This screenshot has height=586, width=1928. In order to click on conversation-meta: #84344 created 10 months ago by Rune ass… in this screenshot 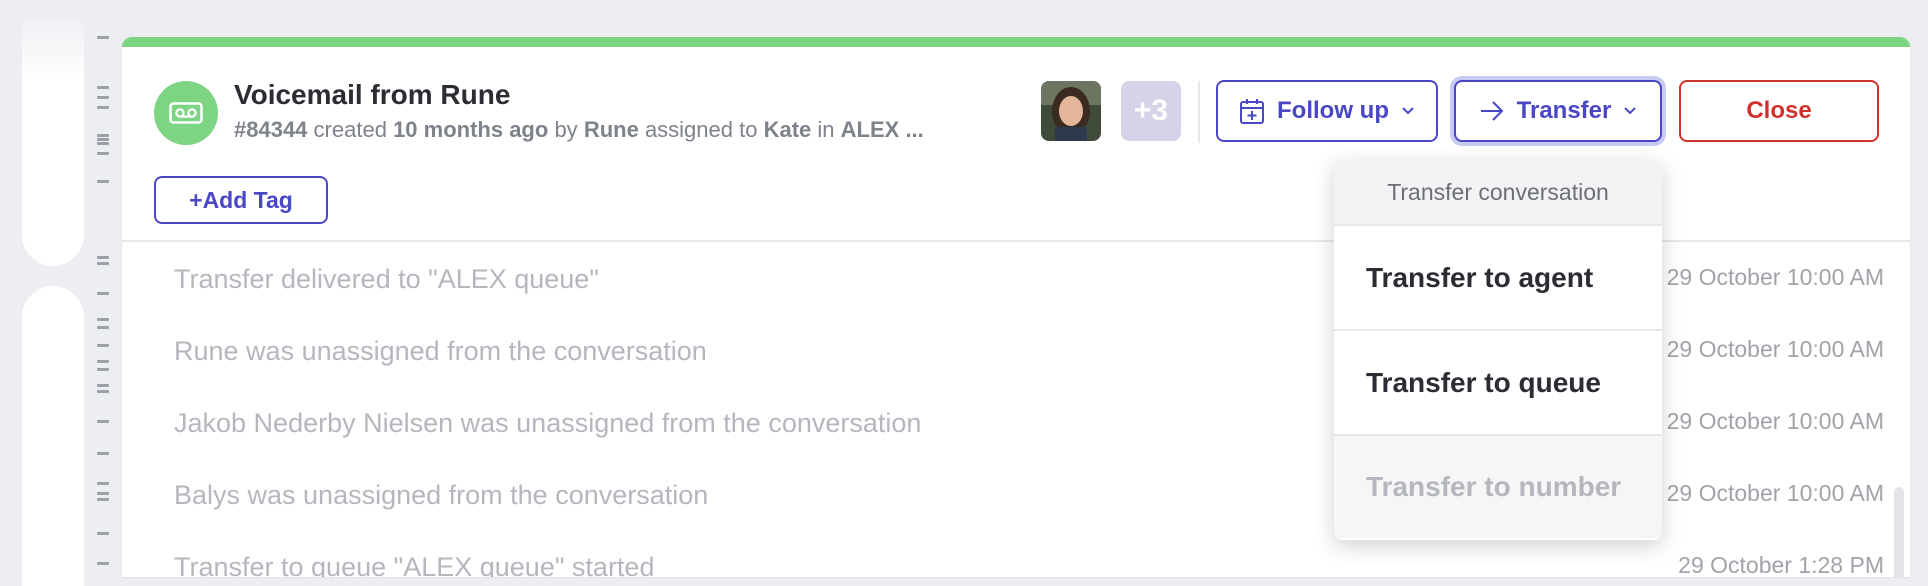, I will do `click(579, 129)`.